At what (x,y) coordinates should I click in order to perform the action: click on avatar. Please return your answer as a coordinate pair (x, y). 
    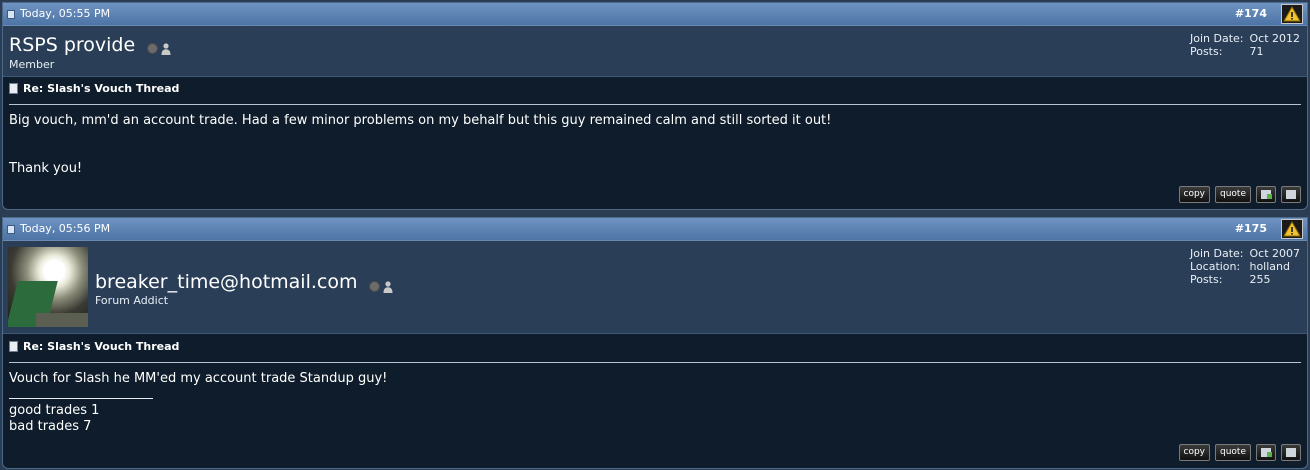
    Looking at the image, I should click on (48, 287).